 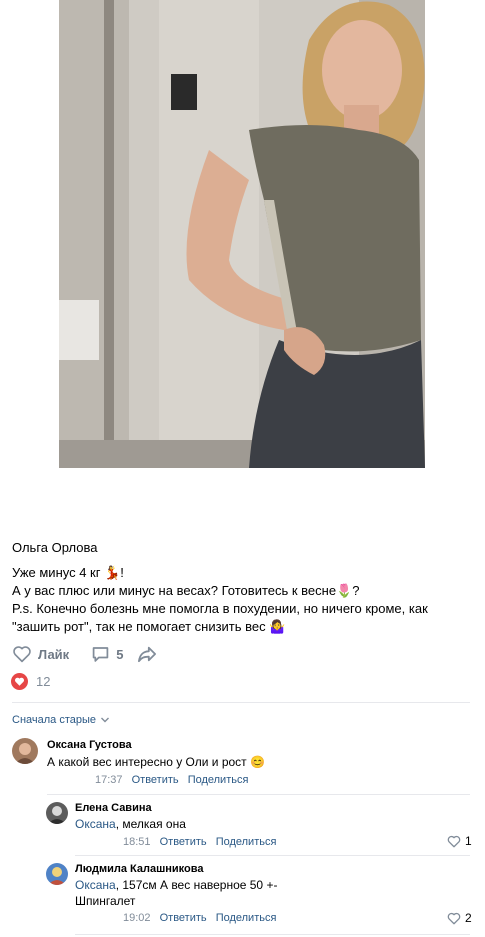 I want to click on comment-text: А какой вес интересно у Оли и рост 😊, so click(x=156, y=762).